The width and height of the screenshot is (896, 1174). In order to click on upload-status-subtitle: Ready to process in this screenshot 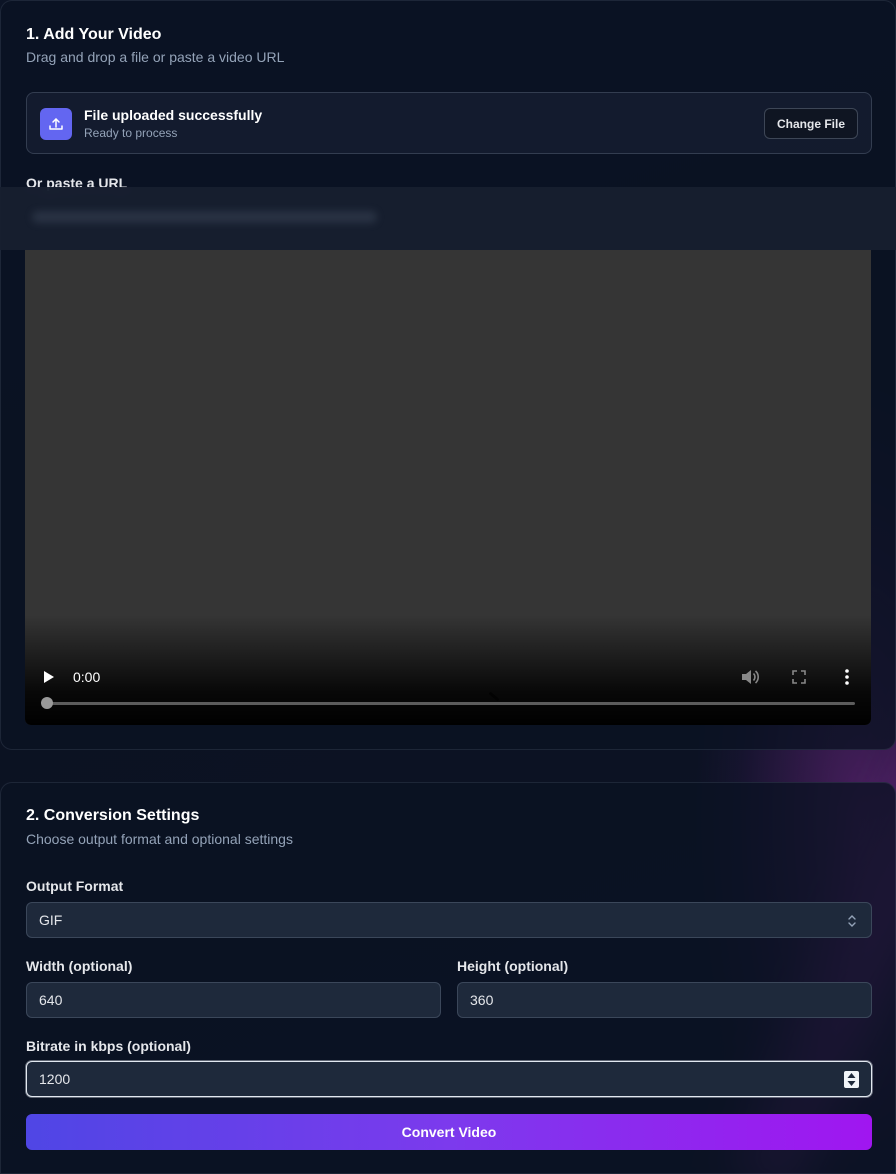, I will do `click(131, 133)`.